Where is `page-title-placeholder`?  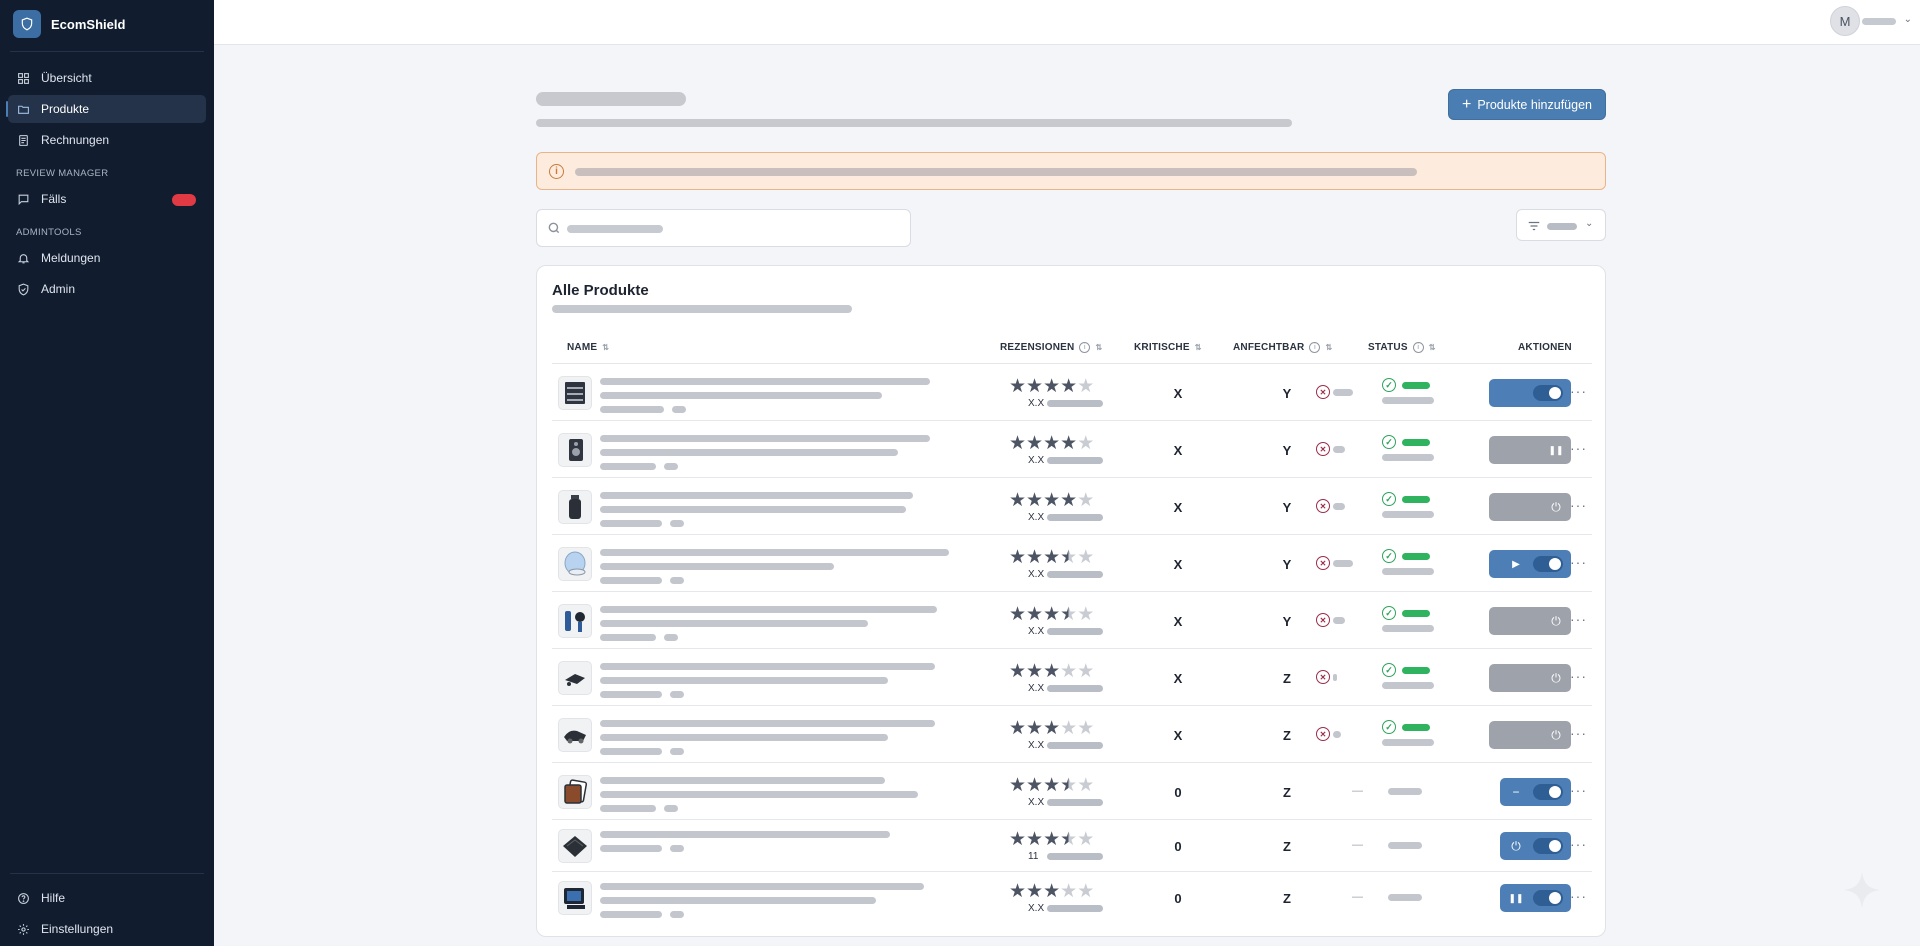
page-title-placeholder is located at coordinates (611, 99).